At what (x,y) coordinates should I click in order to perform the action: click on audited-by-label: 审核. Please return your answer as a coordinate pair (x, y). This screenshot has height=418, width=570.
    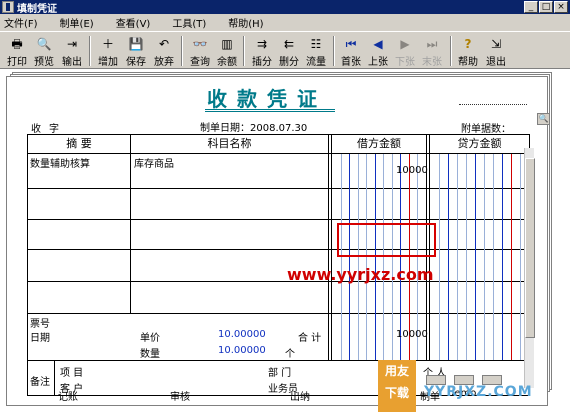
    Looking at the image, I should click on (180, 397).